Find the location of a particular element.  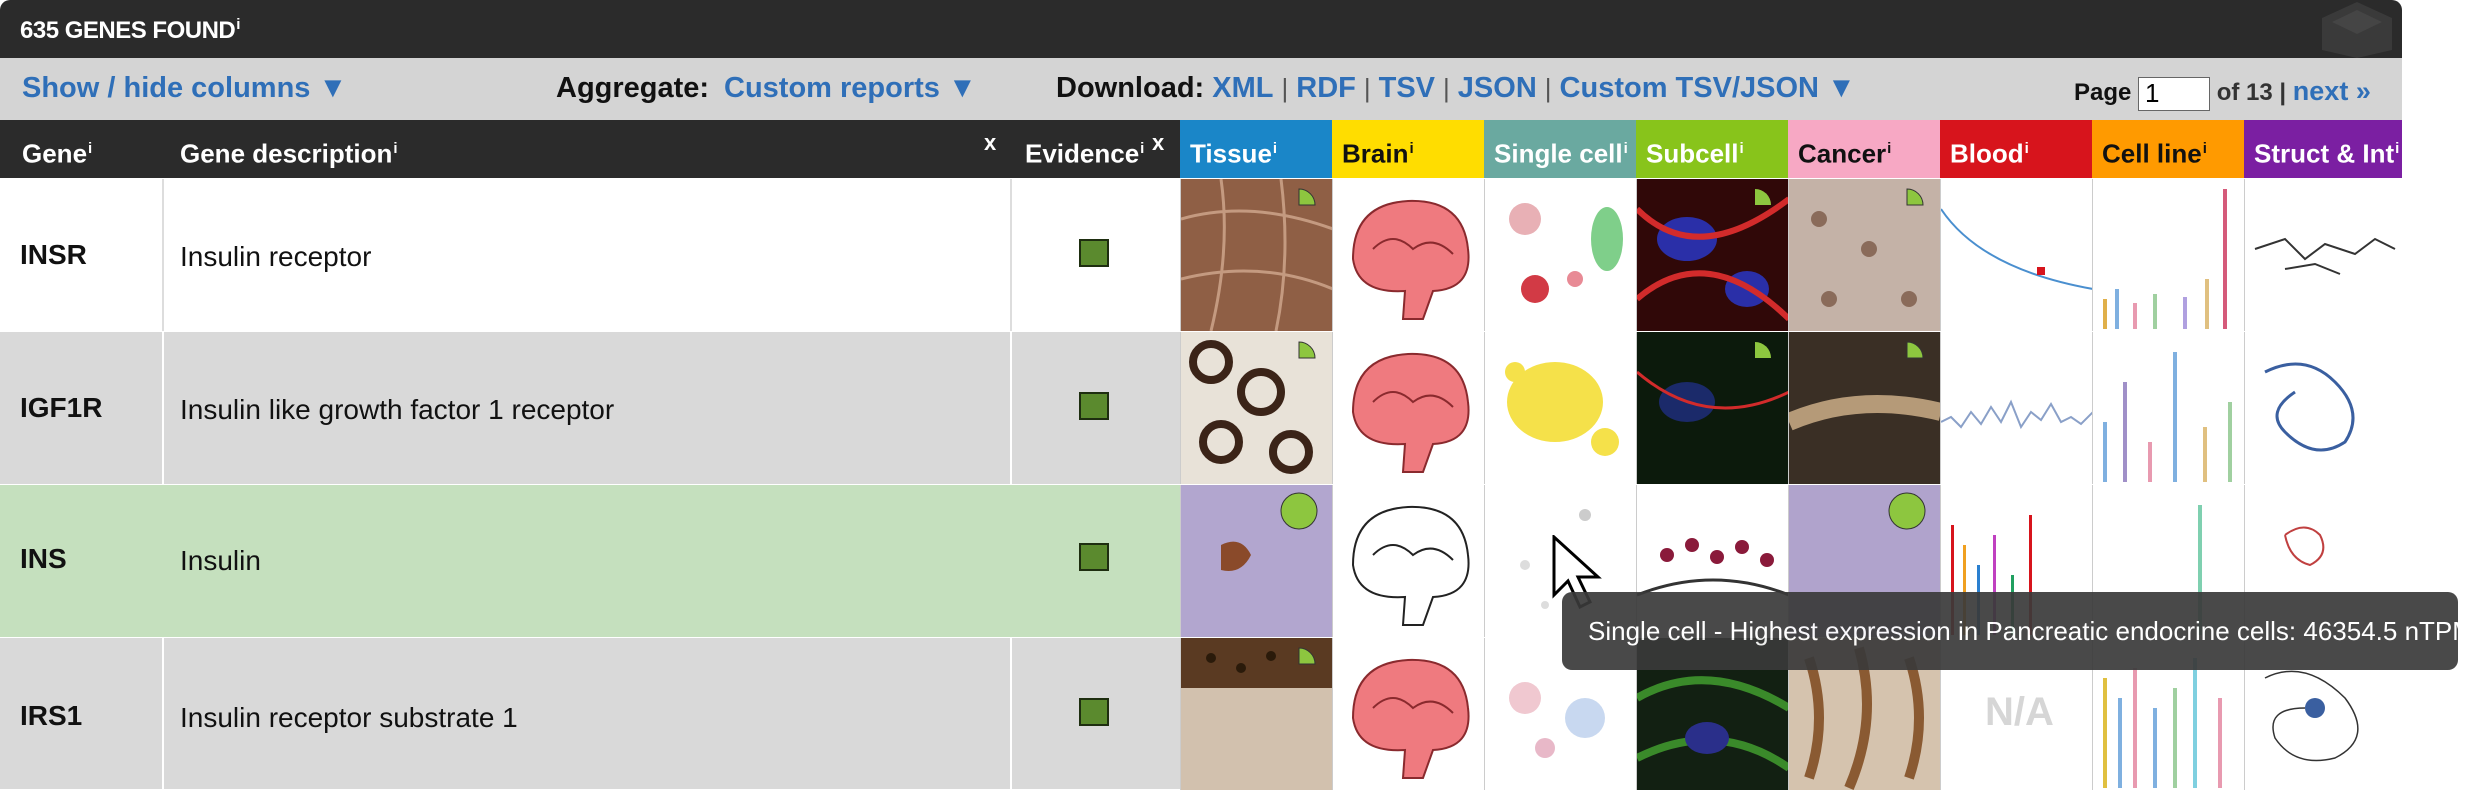

next-page-link: next » is located at coordinates (2332, 91).